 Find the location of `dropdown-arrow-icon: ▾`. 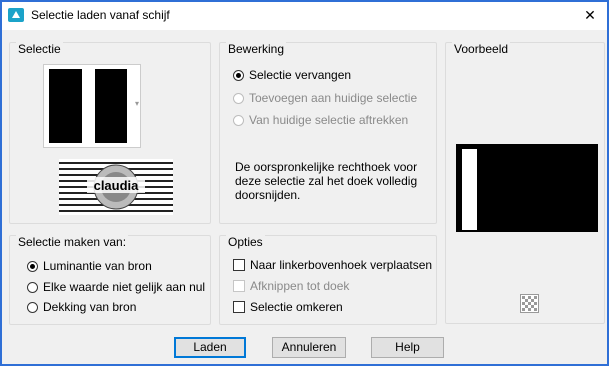

dropdown-arrow-icon: ▾ is located at coordinates (137, 103).